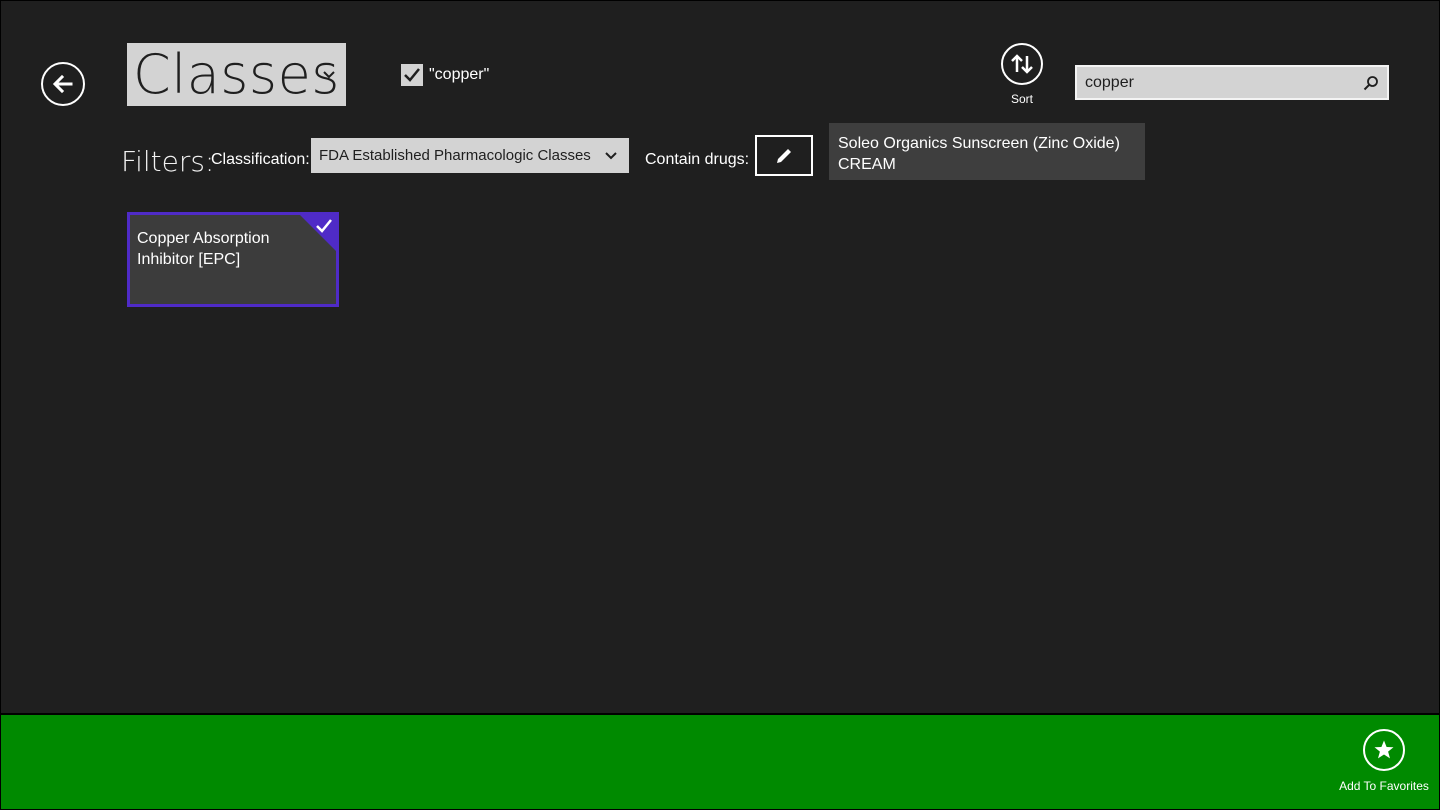 The image size is (1440, 810). What do you see at coordinates (867, 164) in the screenshot?
I see `drug-form: CREAM` at bounding box center [867, 164].